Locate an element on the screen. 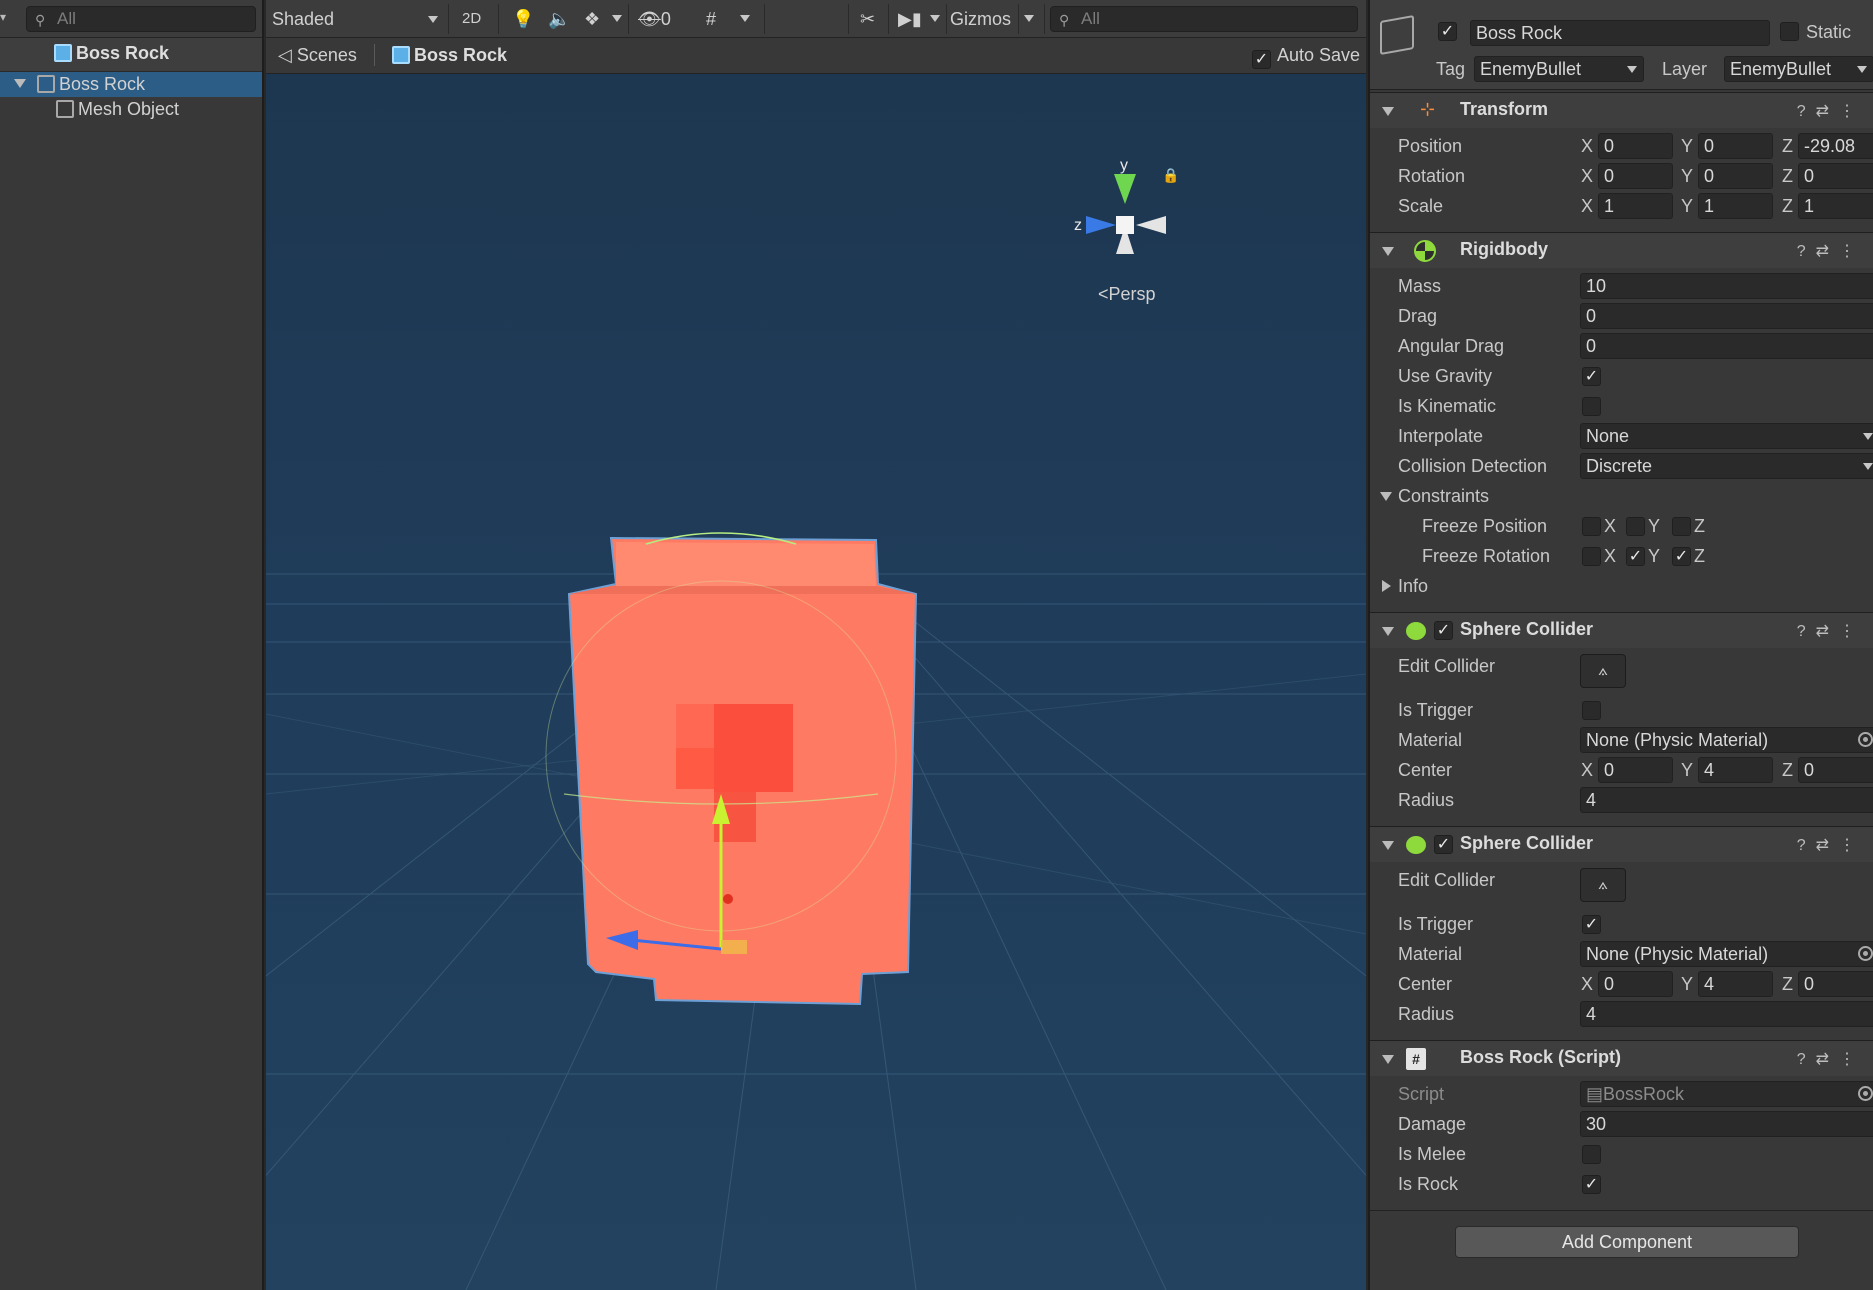  freeze-position-z-checkbox is located at coordinates (1681, 526).